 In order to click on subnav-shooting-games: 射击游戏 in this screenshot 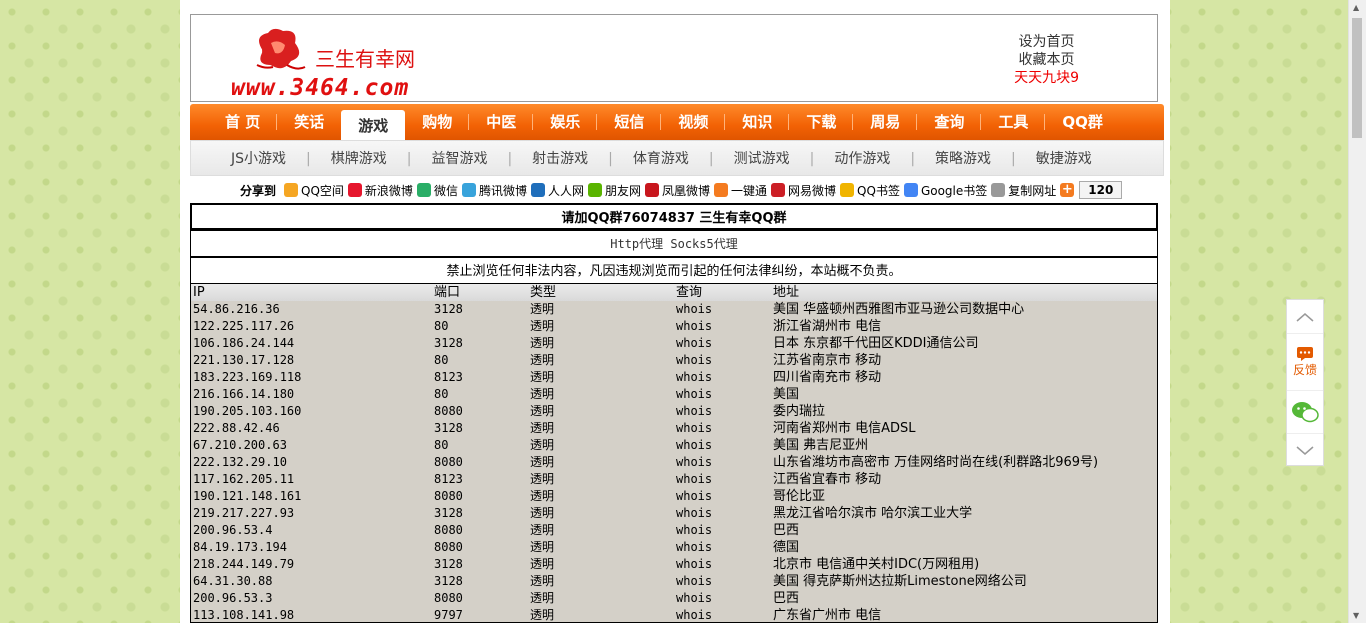, I will do `click(560, 159)`.